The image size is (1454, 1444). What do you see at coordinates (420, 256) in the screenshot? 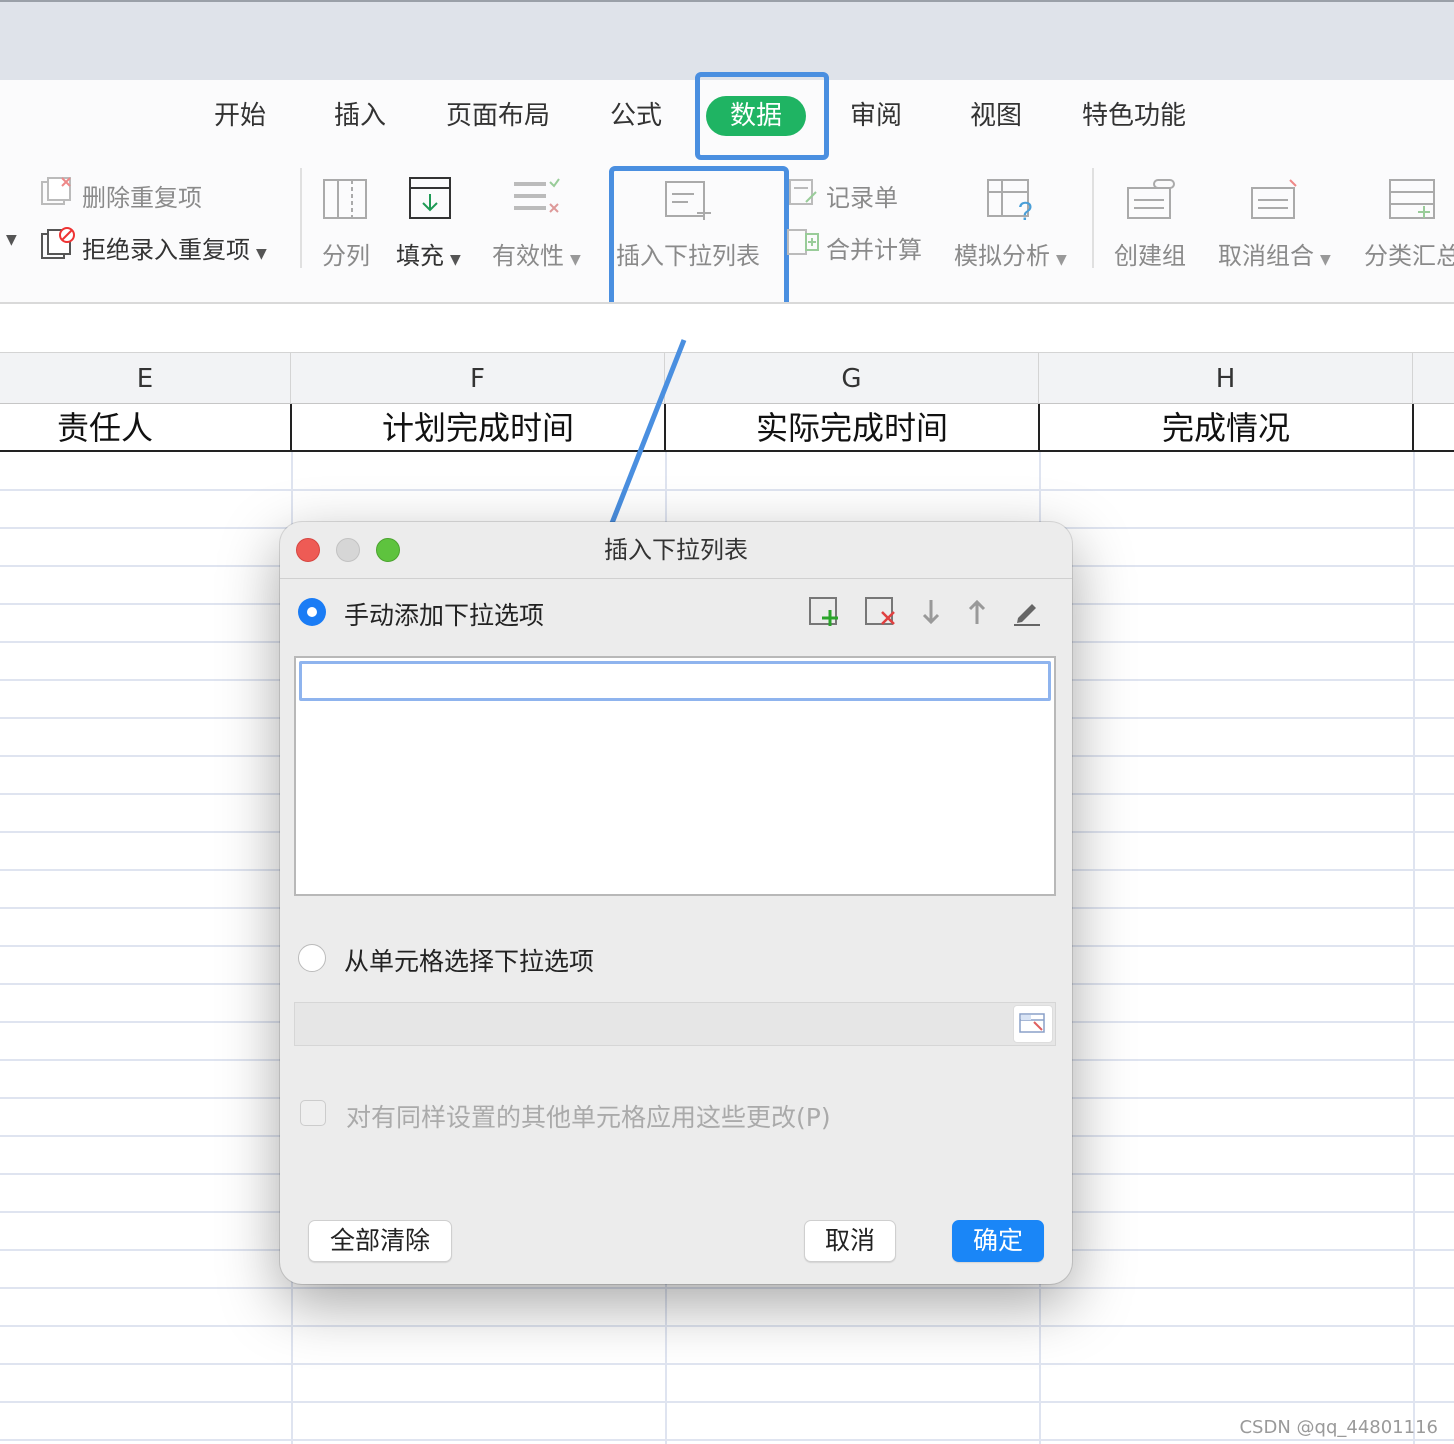
I see `fill-label: 填充` at bounding box center [420, 256].